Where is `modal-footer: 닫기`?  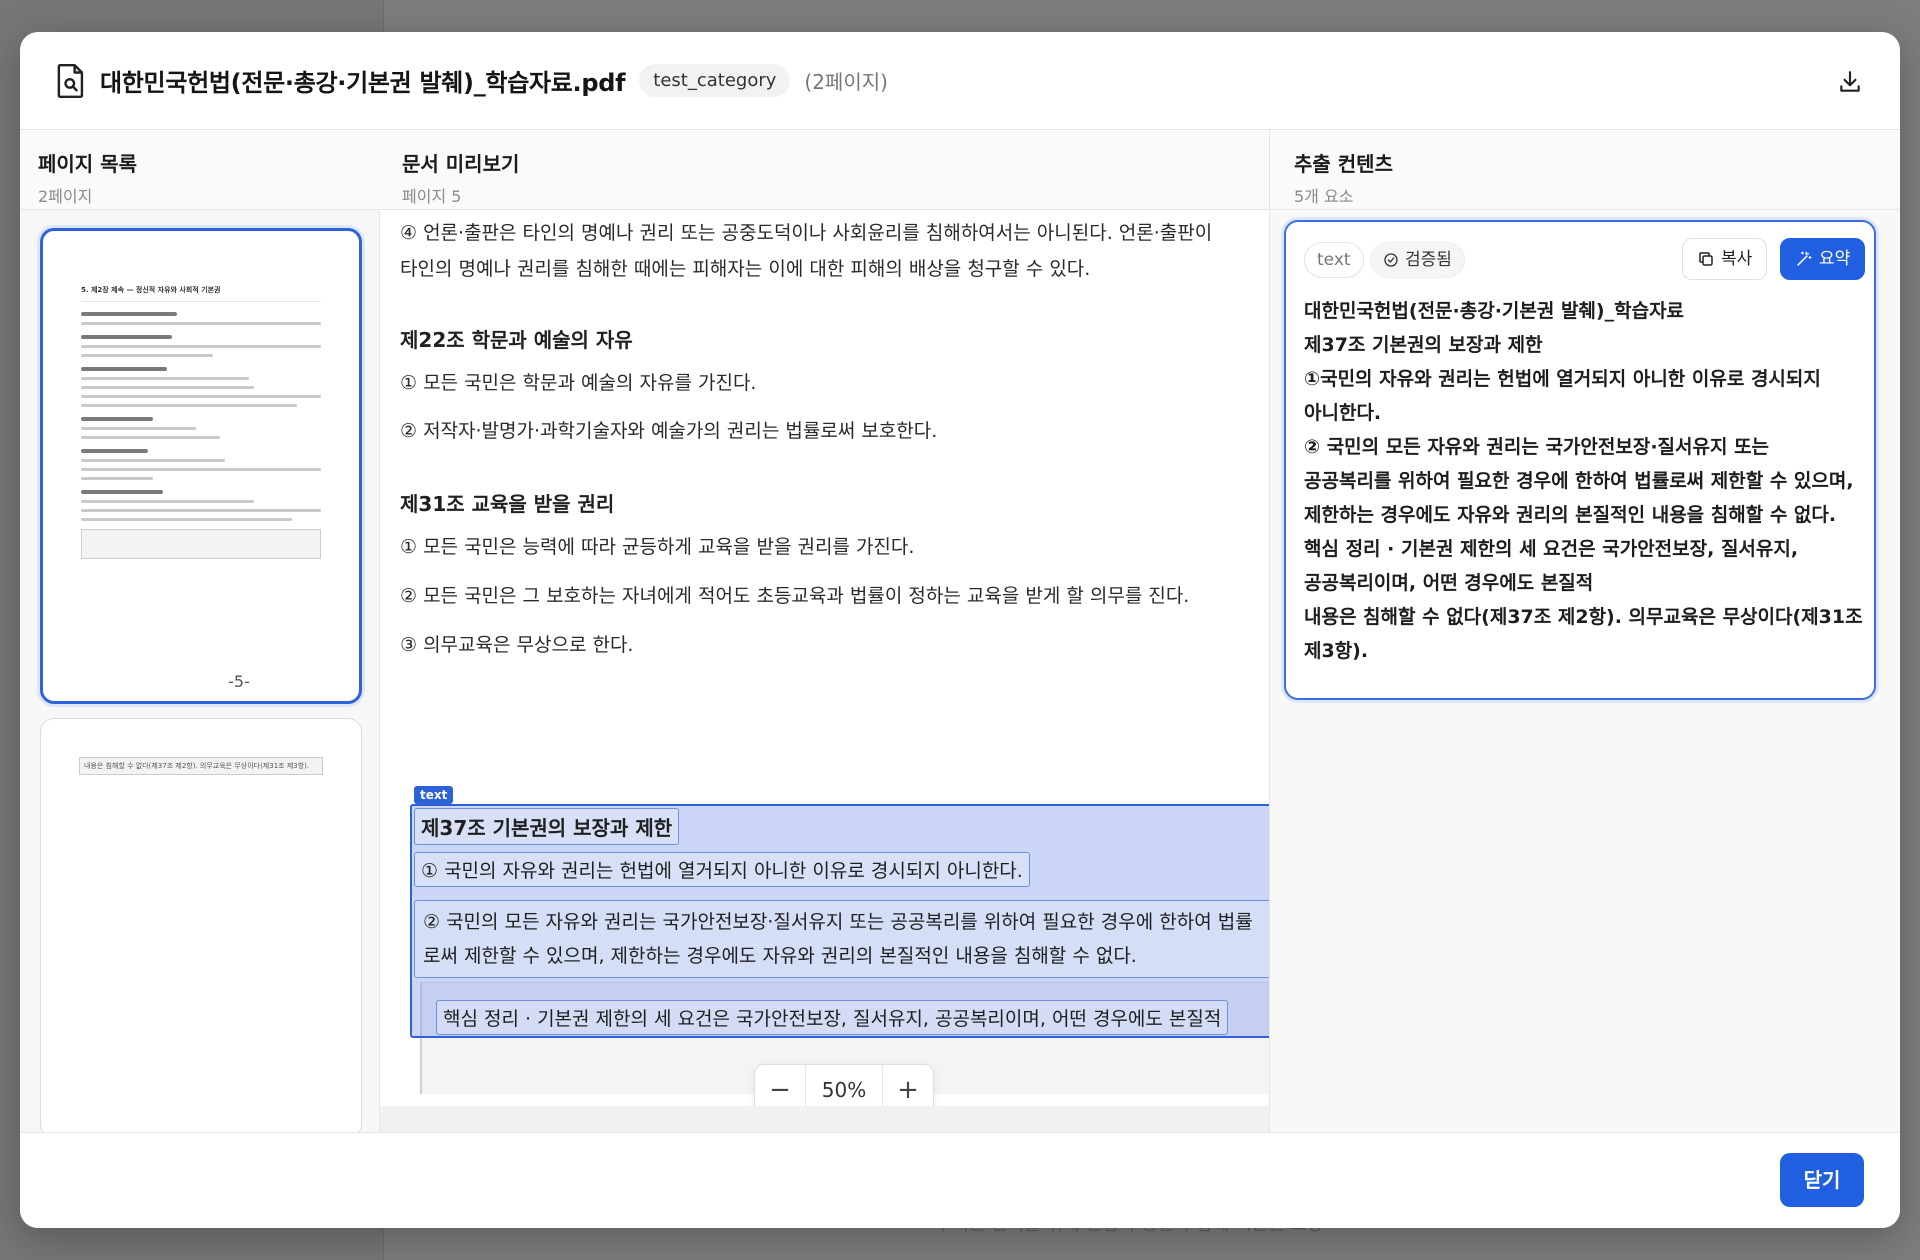 modal-footer: 닫기 is located at coordinates (960, 1180).